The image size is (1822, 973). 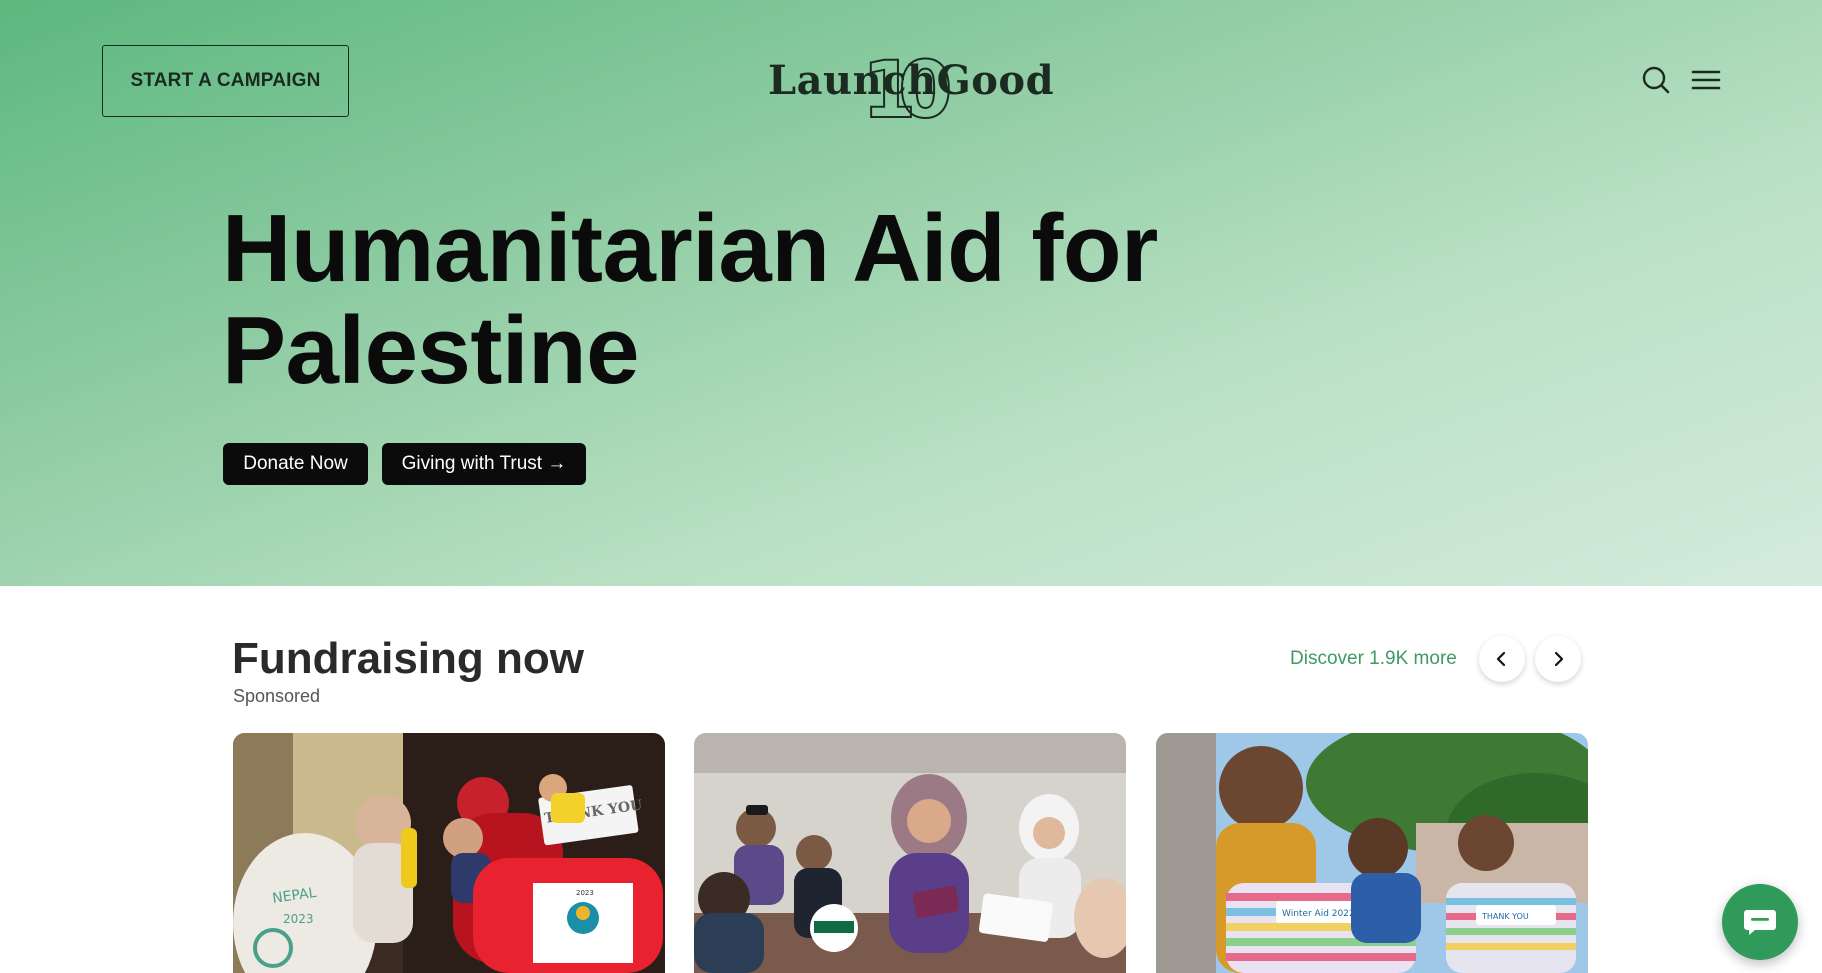 I want to click on hero-title: Humanitarian Aid for Palestine, so click(x=772, y=300).